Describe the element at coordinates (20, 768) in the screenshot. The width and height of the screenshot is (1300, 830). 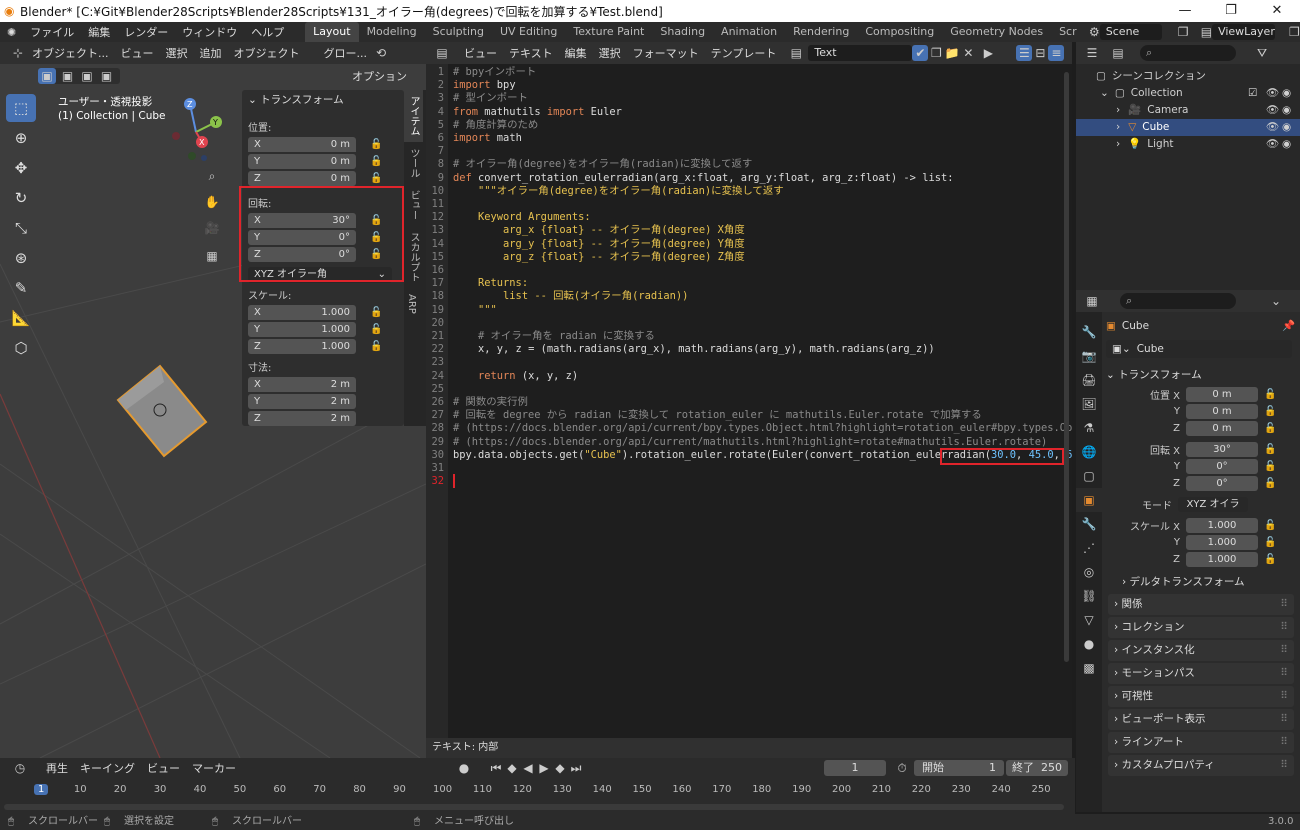
I see `timeline-type-icon: ◷` at that location.